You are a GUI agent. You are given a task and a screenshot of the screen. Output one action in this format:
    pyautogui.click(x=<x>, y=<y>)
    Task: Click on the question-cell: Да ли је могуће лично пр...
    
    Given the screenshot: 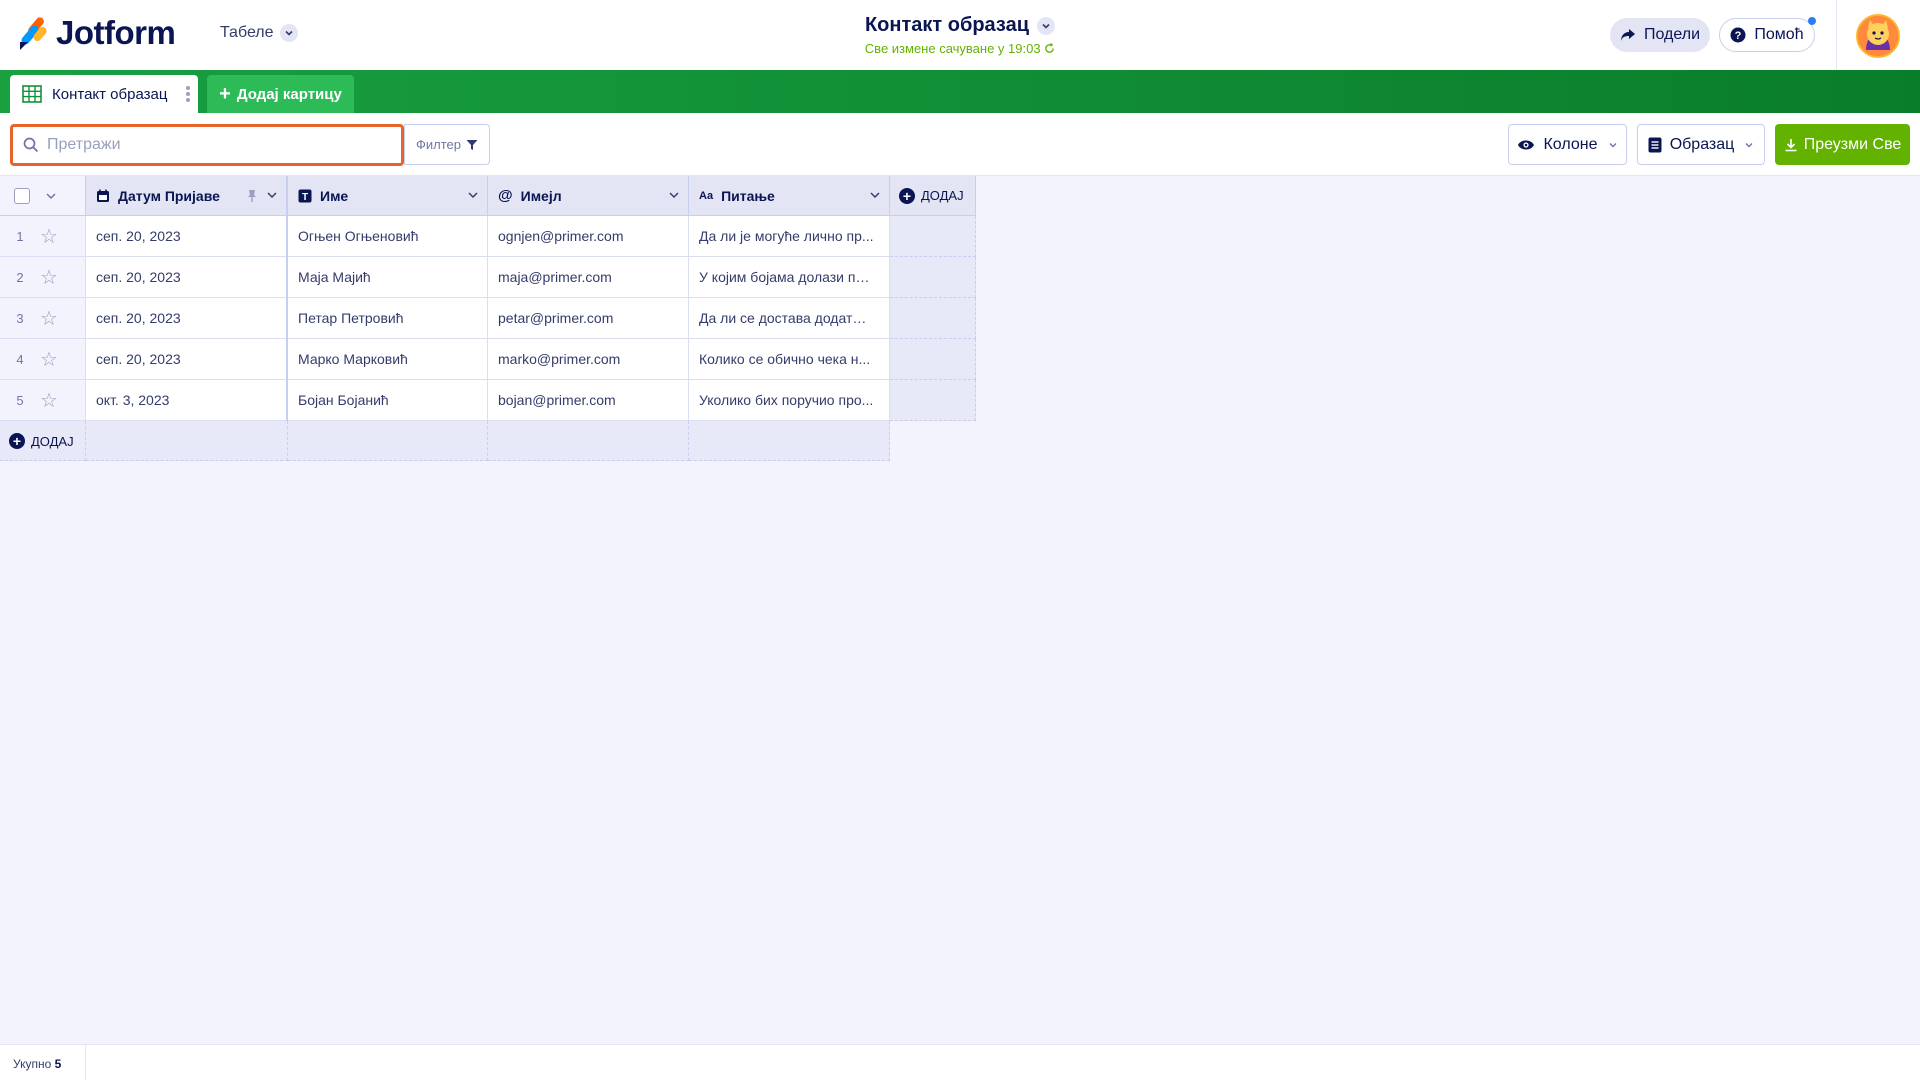 What is the action you would take?
    pyautogui.click(x=789, y=236)
    